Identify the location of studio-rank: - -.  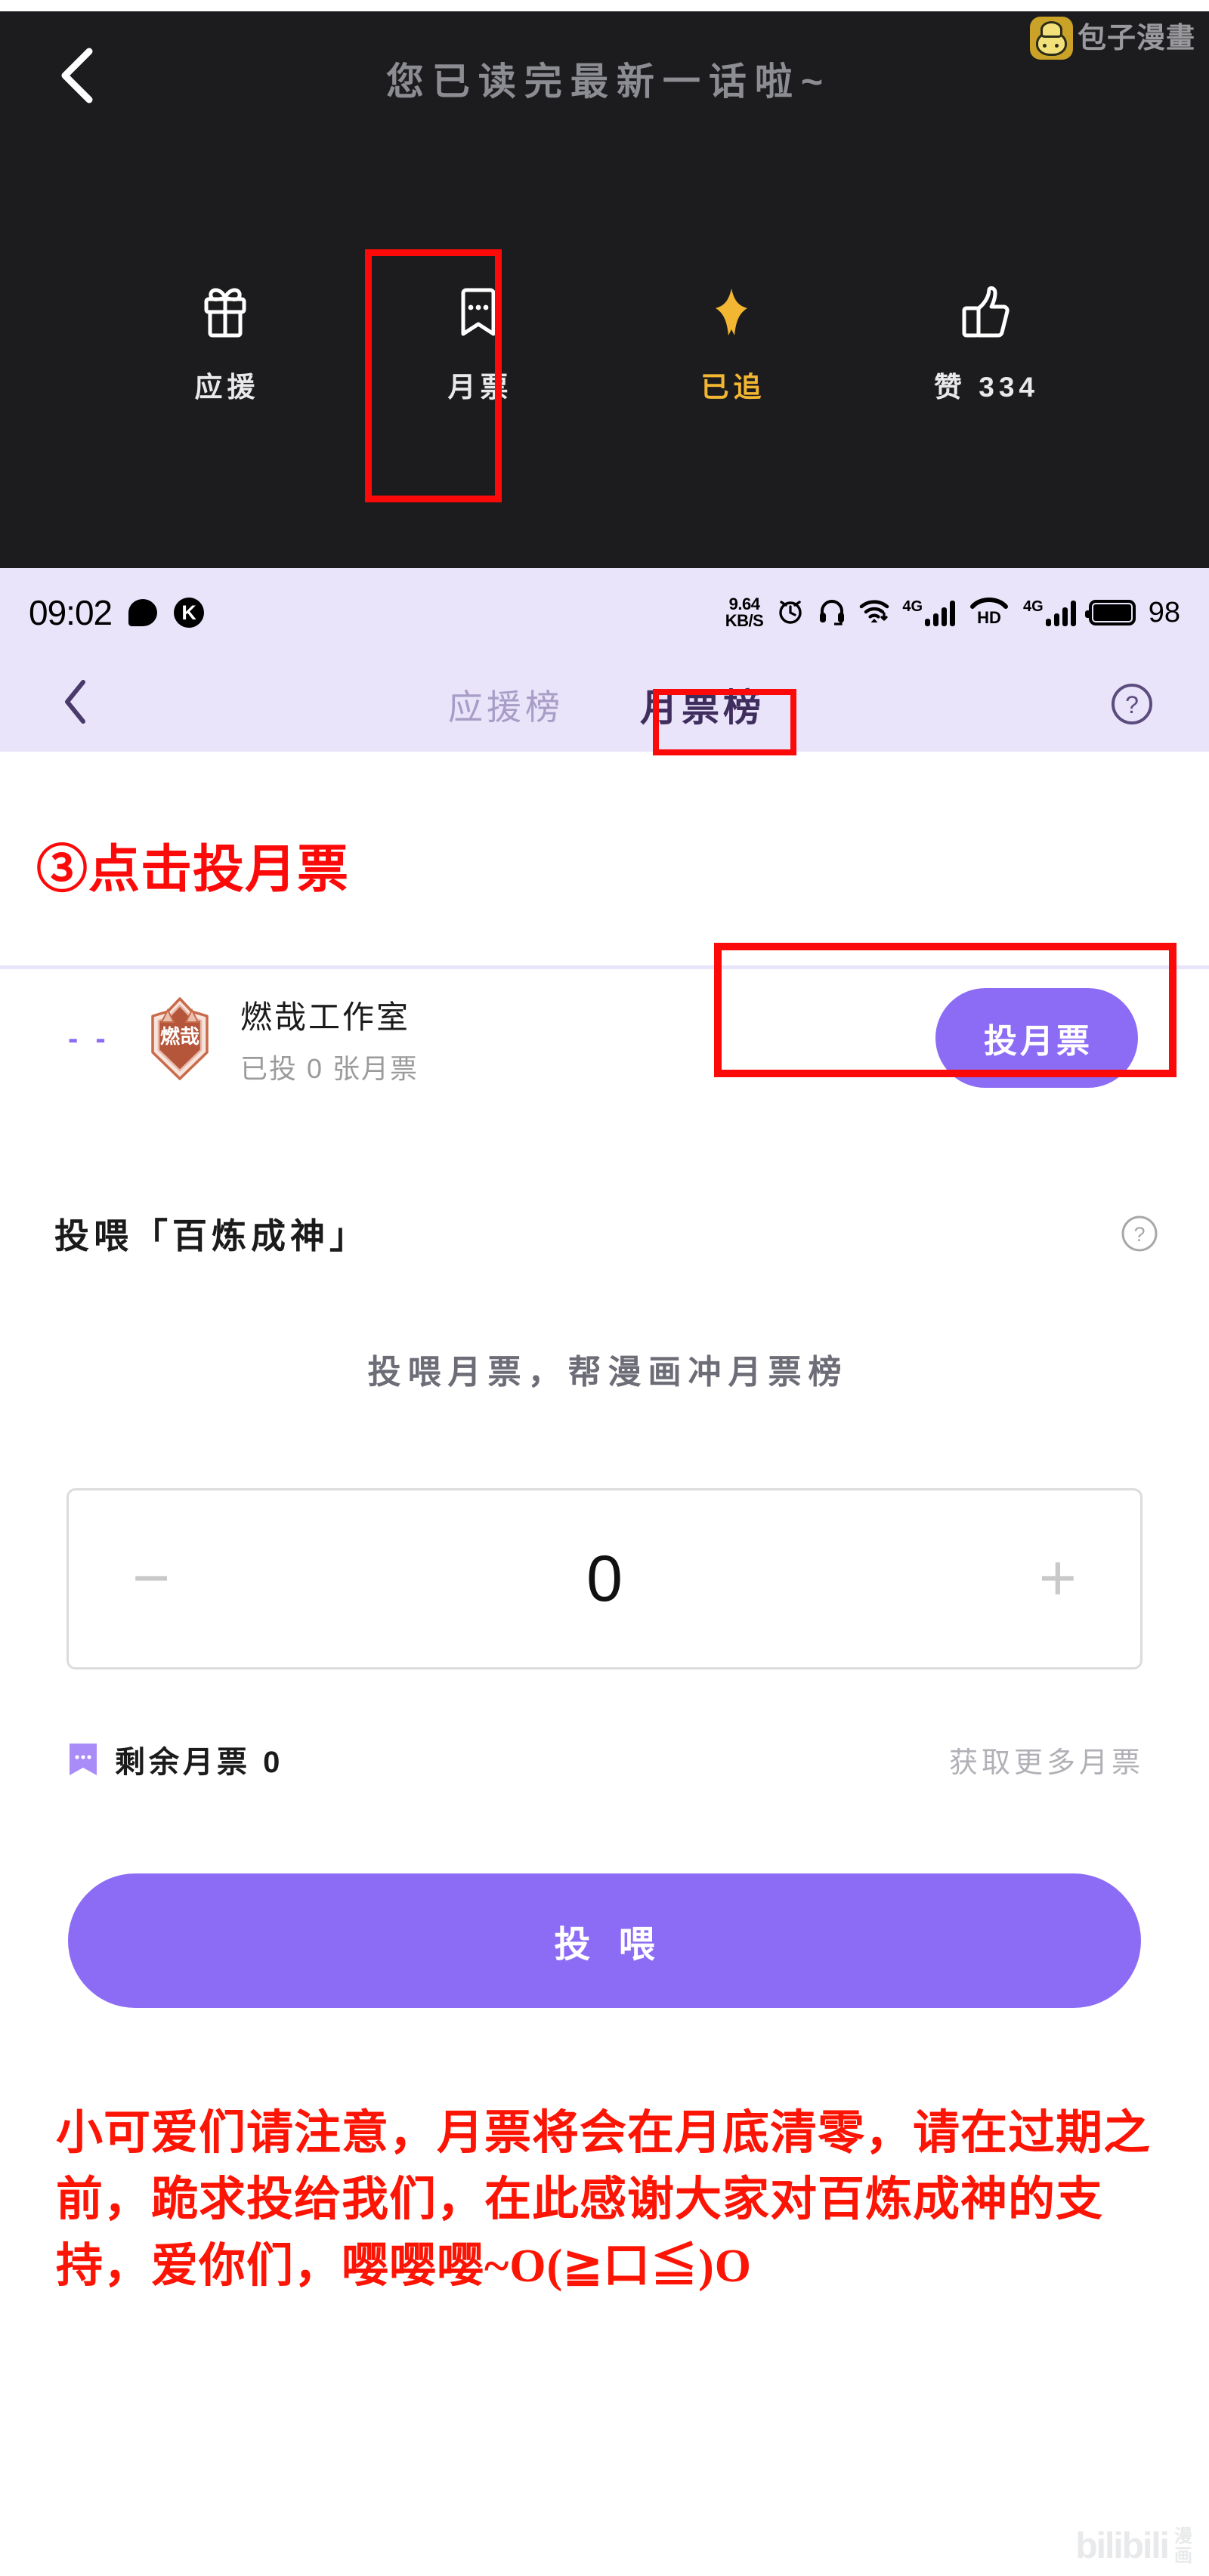
(89, 1038).